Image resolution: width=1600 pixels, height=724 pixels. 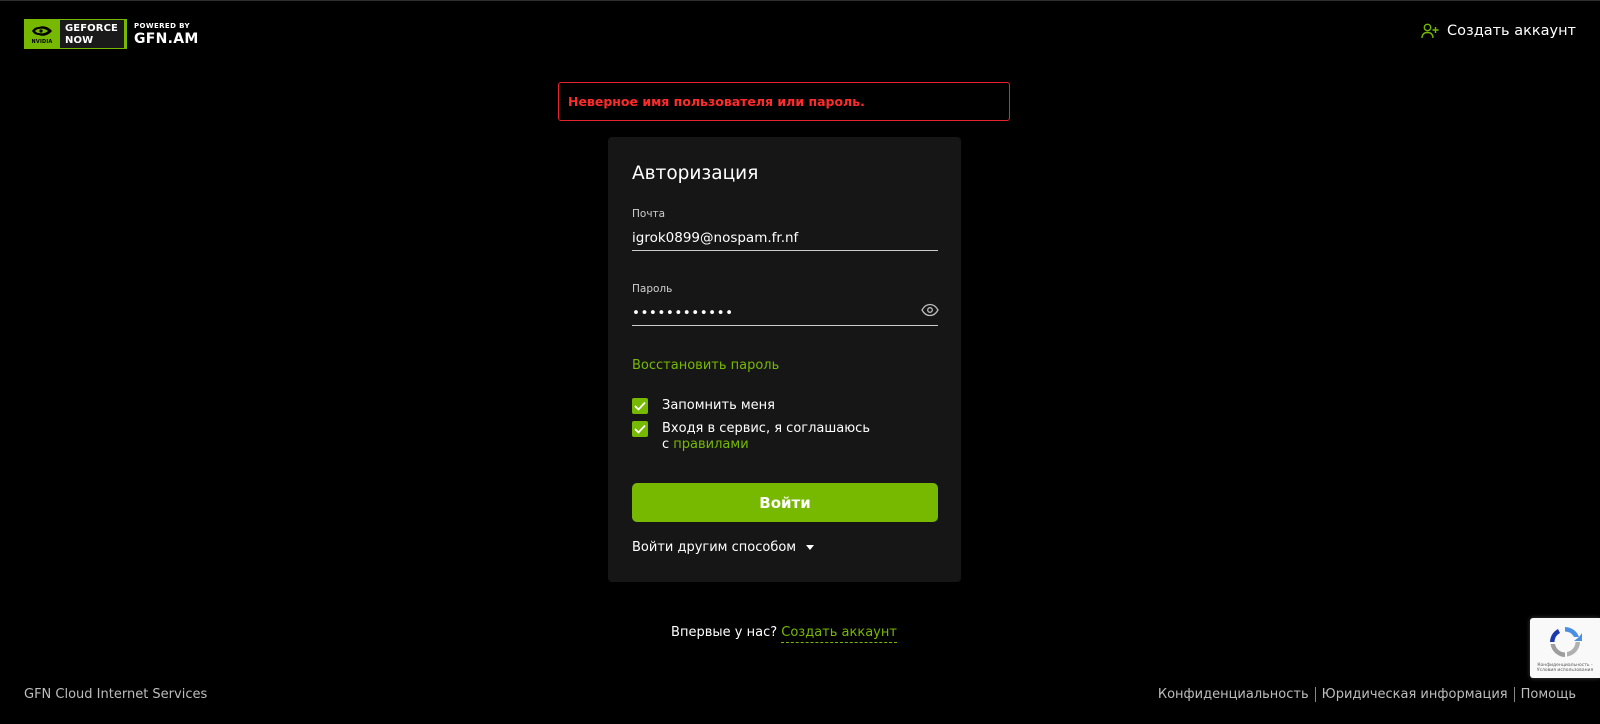 I want to click on signup-prompt: Впервые у нас? Создать аккаунт, so click(x=784, y=634).